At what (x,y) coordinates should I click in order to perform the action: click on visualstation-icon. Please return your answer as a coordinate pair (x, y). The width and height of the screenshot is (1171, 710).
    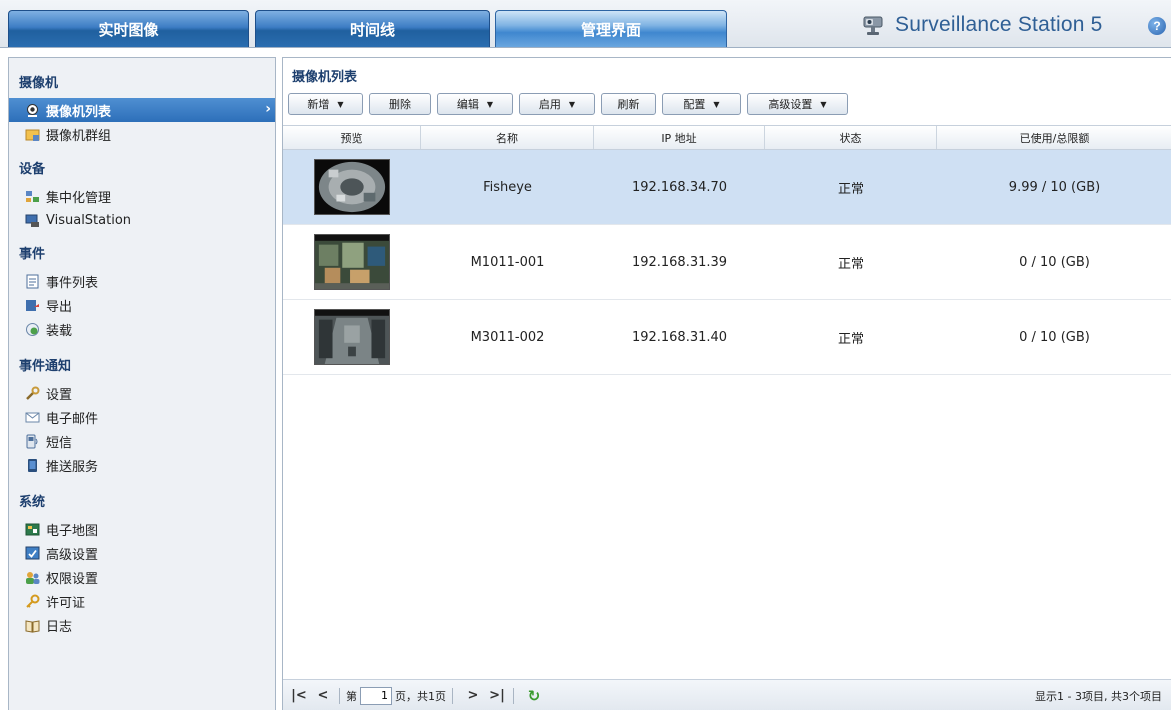
    Looking at the image, I should click on (32, 220).